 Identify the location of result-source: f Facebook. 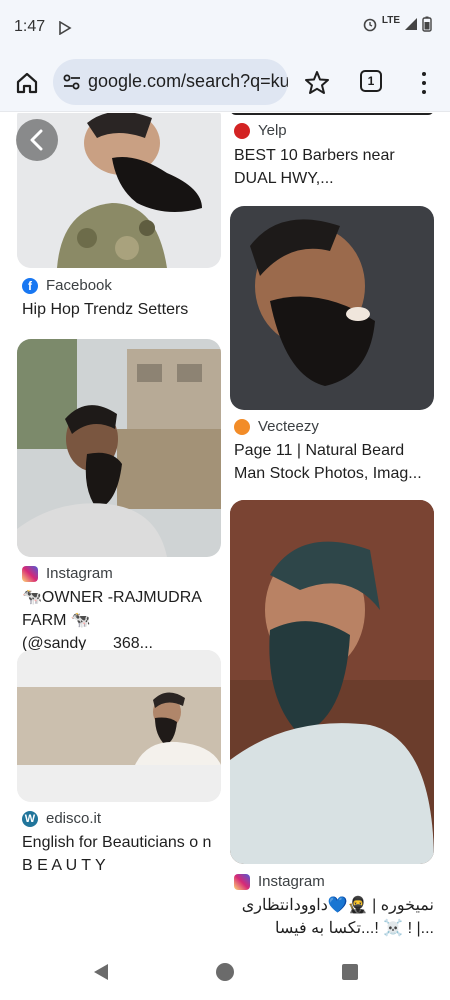
(67, 285).